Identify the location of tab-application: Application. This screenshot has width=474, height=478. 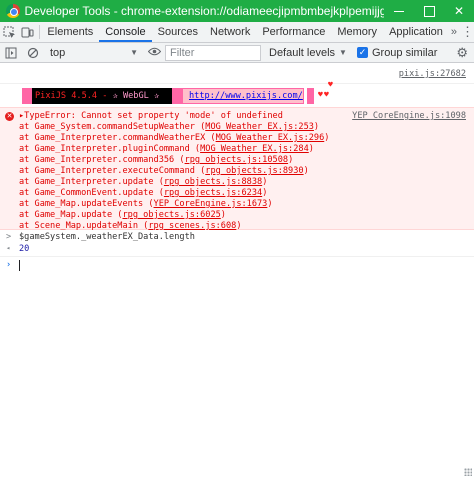
(416, 32).